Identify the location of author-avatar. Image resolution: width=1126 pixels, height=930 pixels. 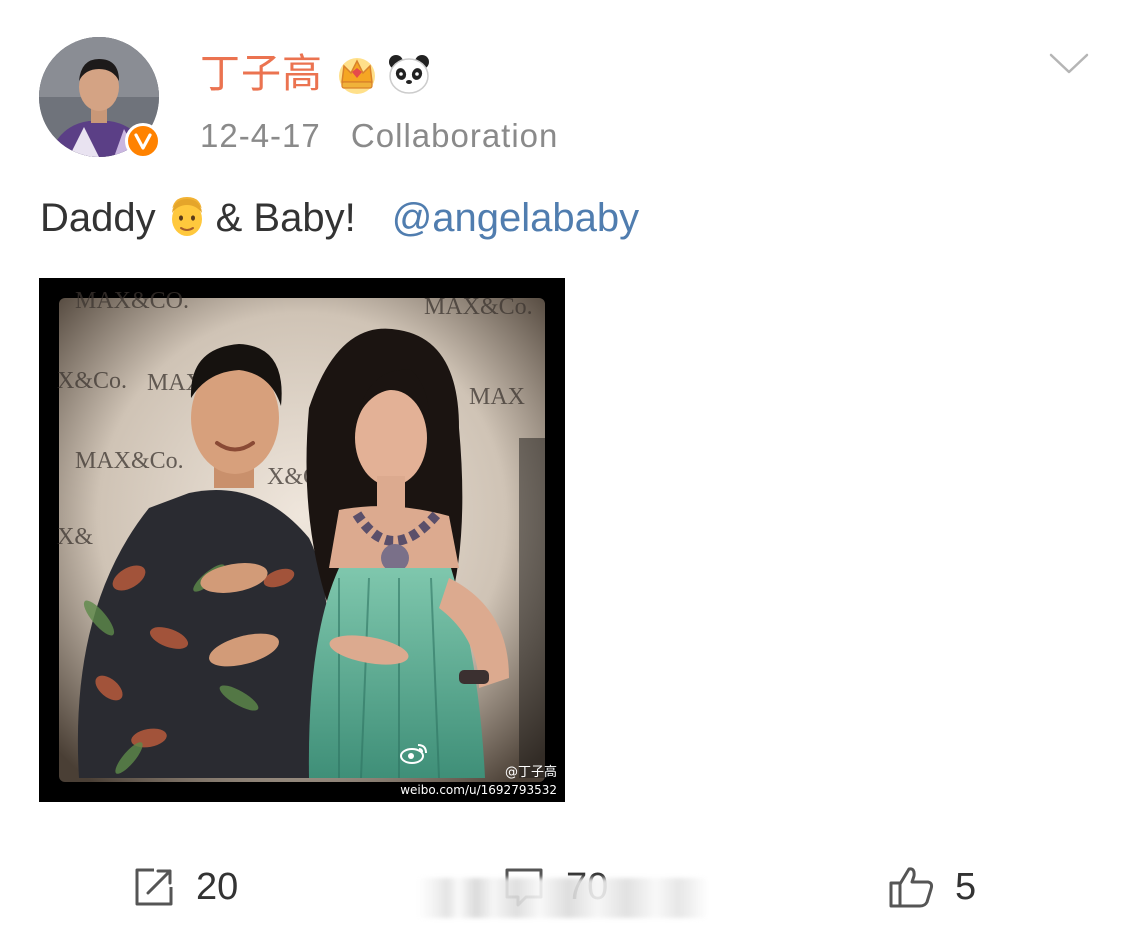
(100, 98).